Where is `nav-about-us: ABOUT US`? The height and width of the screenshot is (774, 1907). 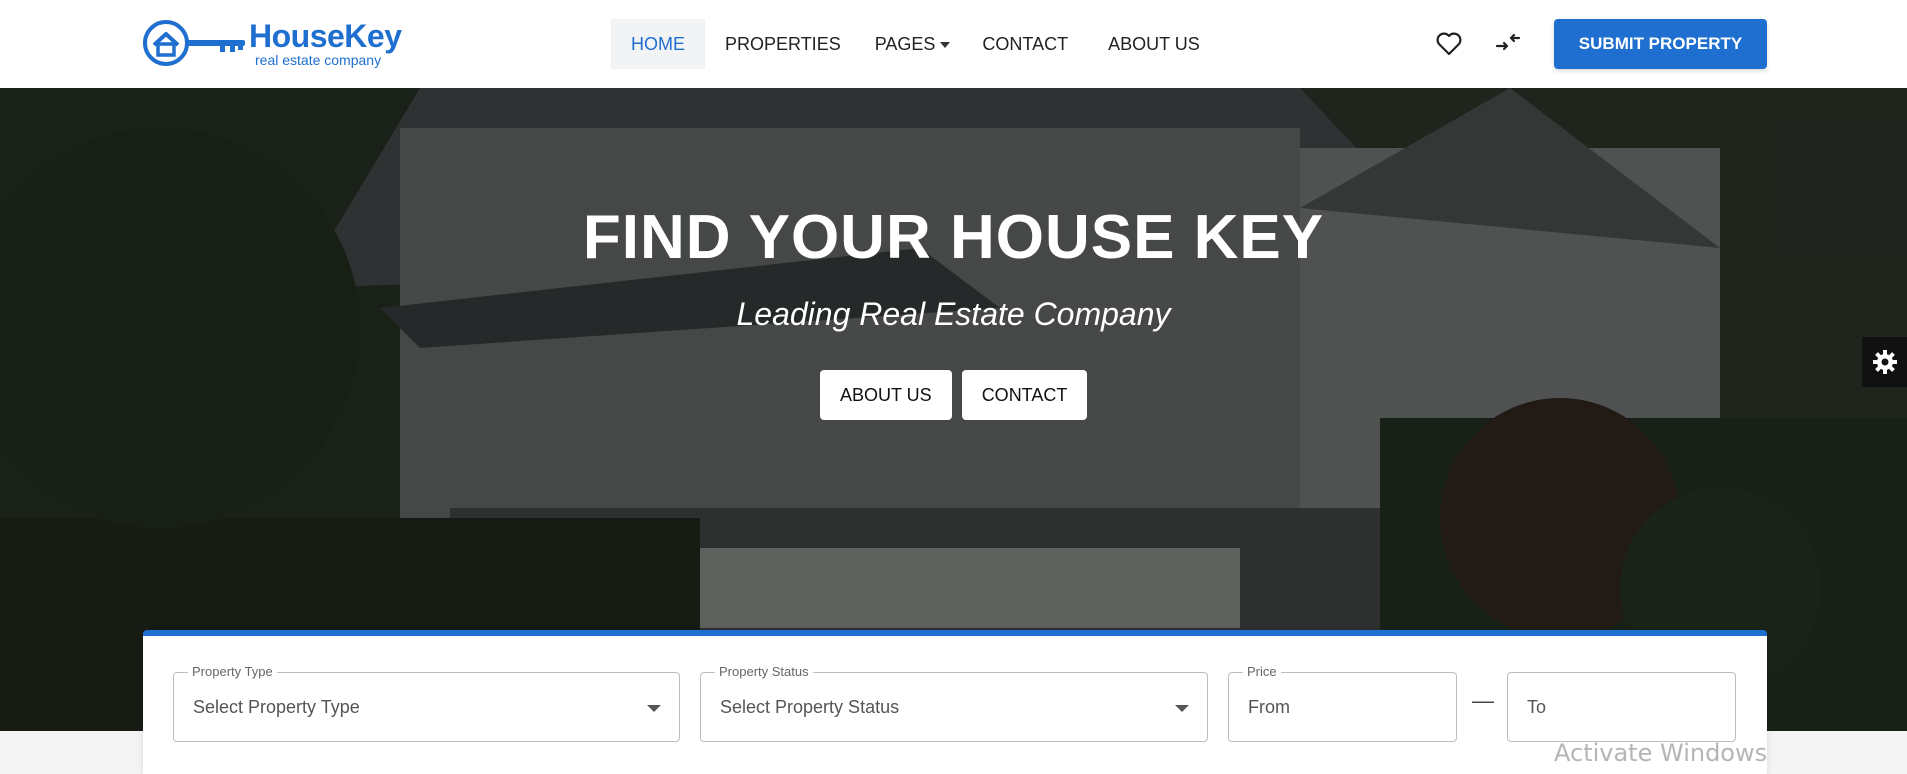
nav-about-us: ABOUT US is located at coordinates (1151, 44).